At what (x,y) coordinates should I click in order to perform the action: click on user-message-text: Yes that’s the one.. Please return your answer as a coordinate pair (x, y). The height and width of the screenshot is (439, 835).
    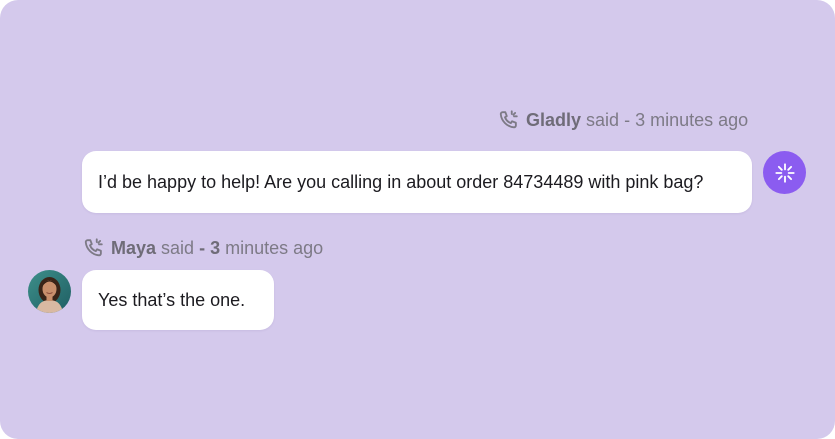
    Looking at the image, I should click on (172, 299).